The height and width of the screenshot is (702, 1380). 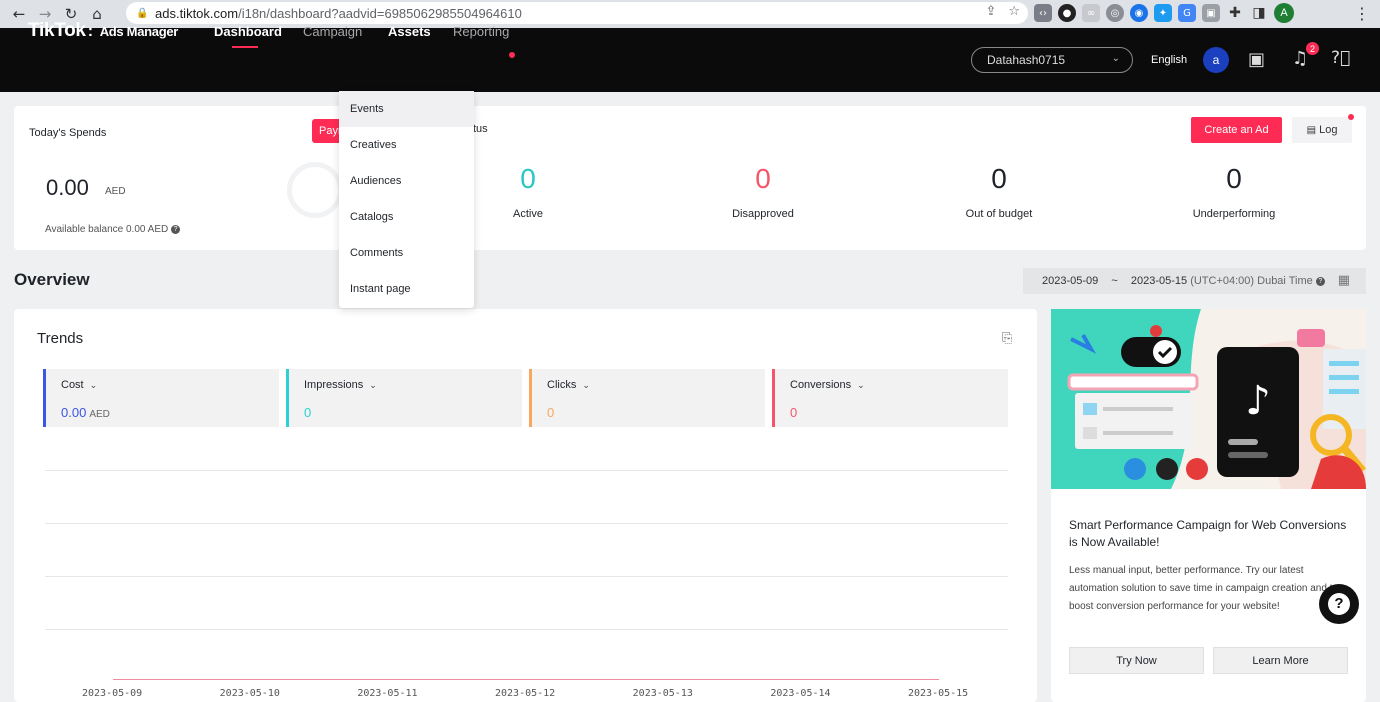 What do you see at coordinates (85, 412) in the screenshot?
I see `metric-cost-value: 0.00 AED` at bounding box center [85, 412].